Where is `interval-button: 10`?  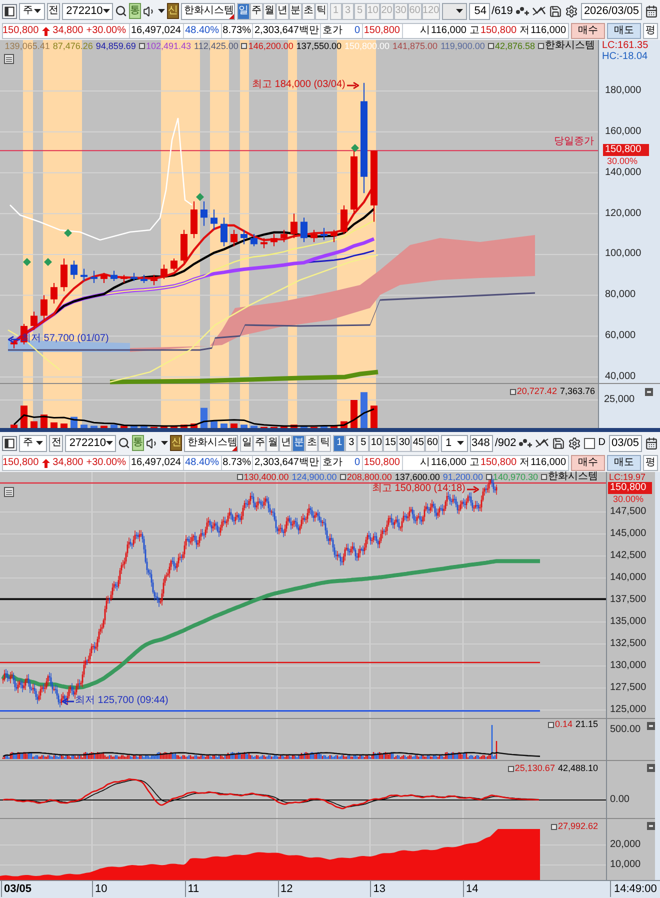 interval-button: 10 is located at coordinates (376, 443).